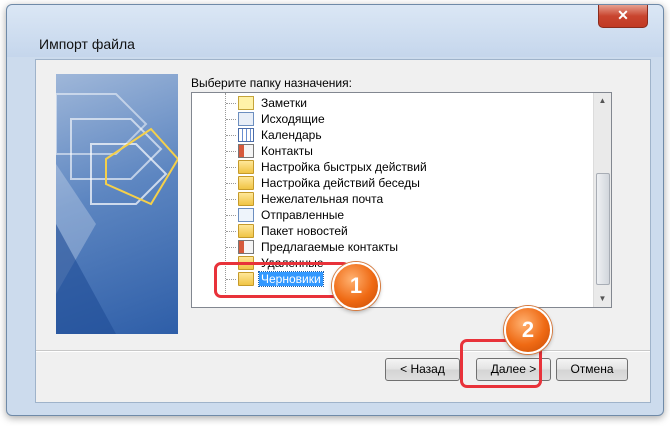  I want to click on drafts-callout-frame, so click(282, 280).